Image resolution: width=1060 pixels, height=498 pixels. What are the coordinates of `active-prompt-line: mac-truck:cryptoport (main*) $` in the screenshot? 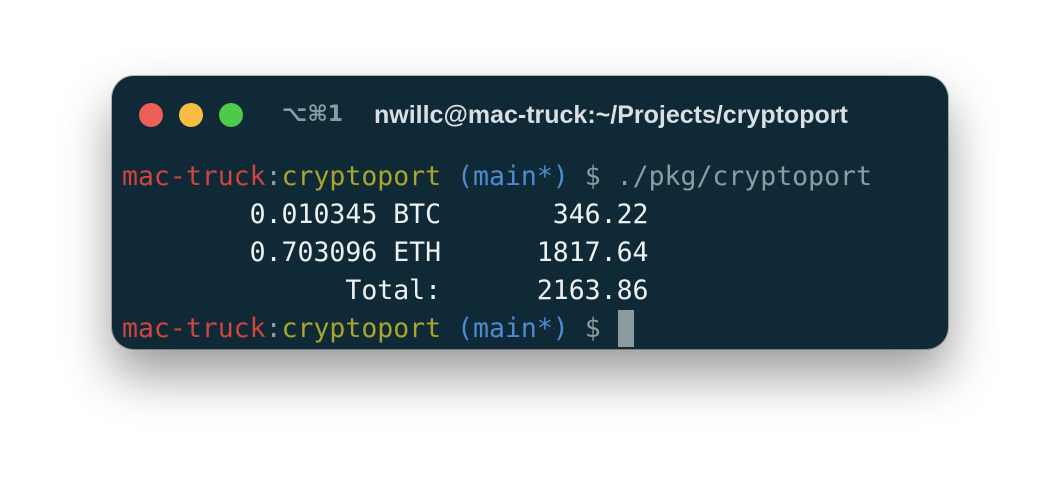 It's located at (530, 329).